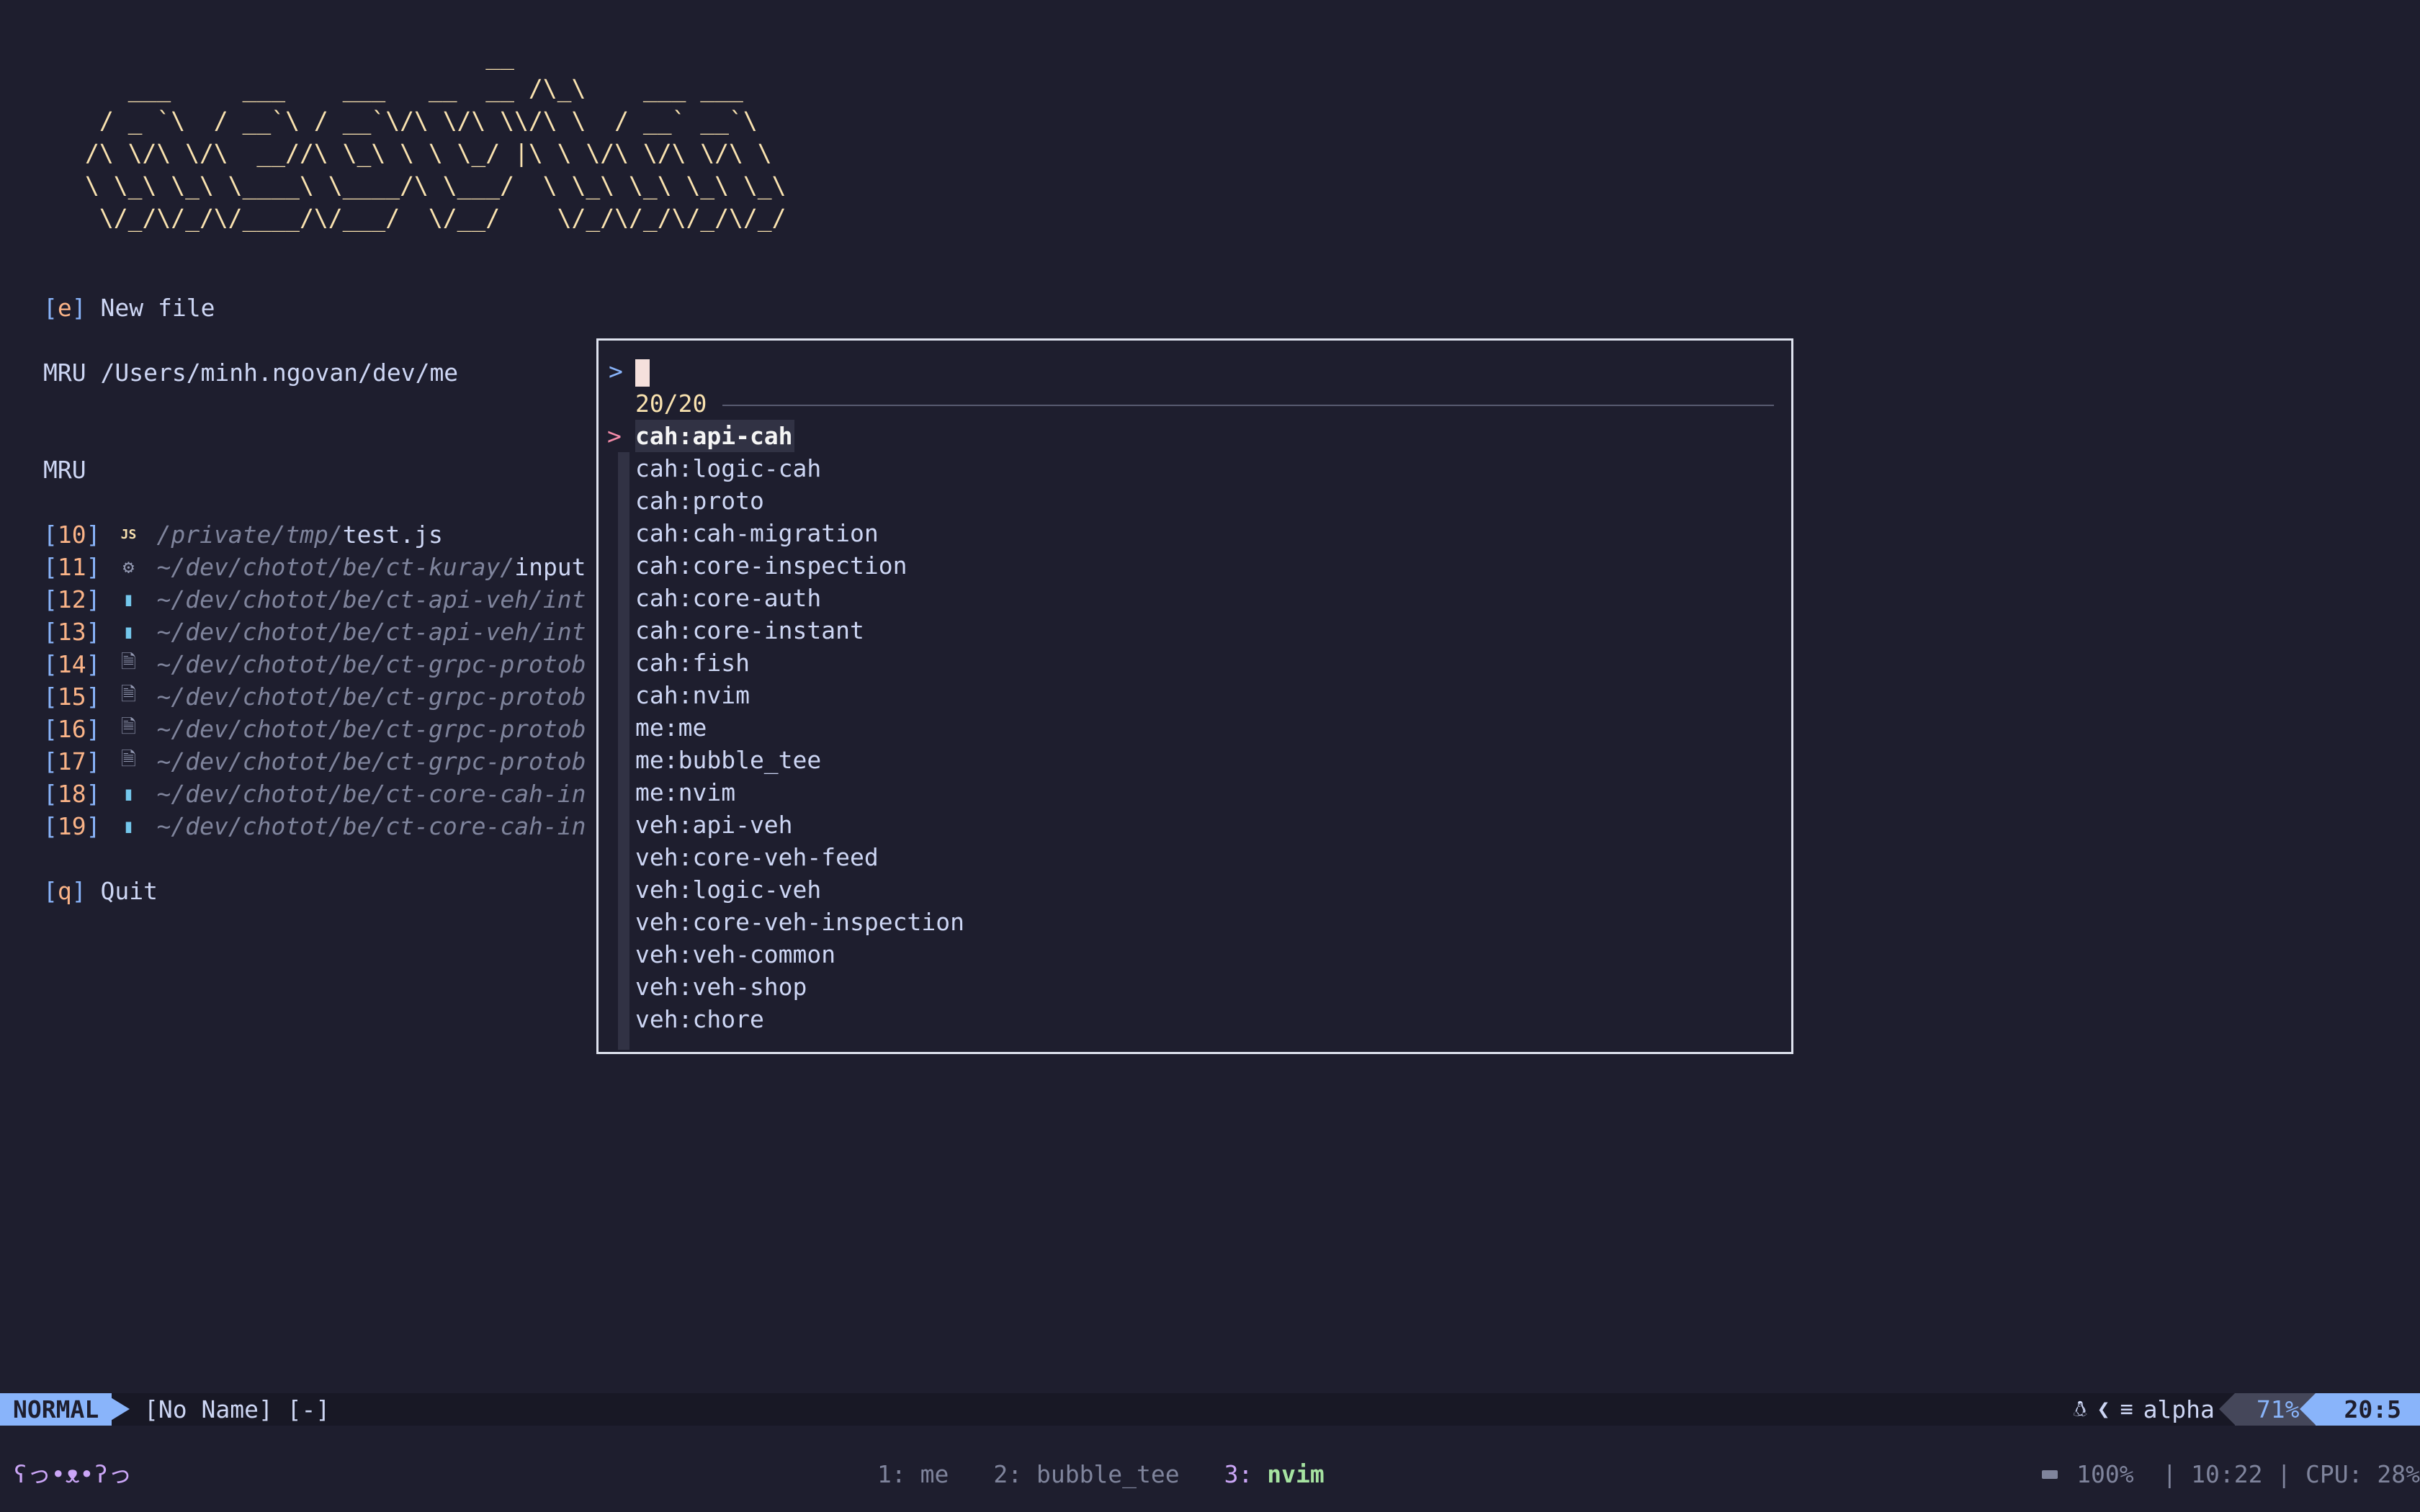  Describe the element at coordinates (1274, 1474) in the screenshot. I see `tmux-window-nvim: 3: nvim` at that location.